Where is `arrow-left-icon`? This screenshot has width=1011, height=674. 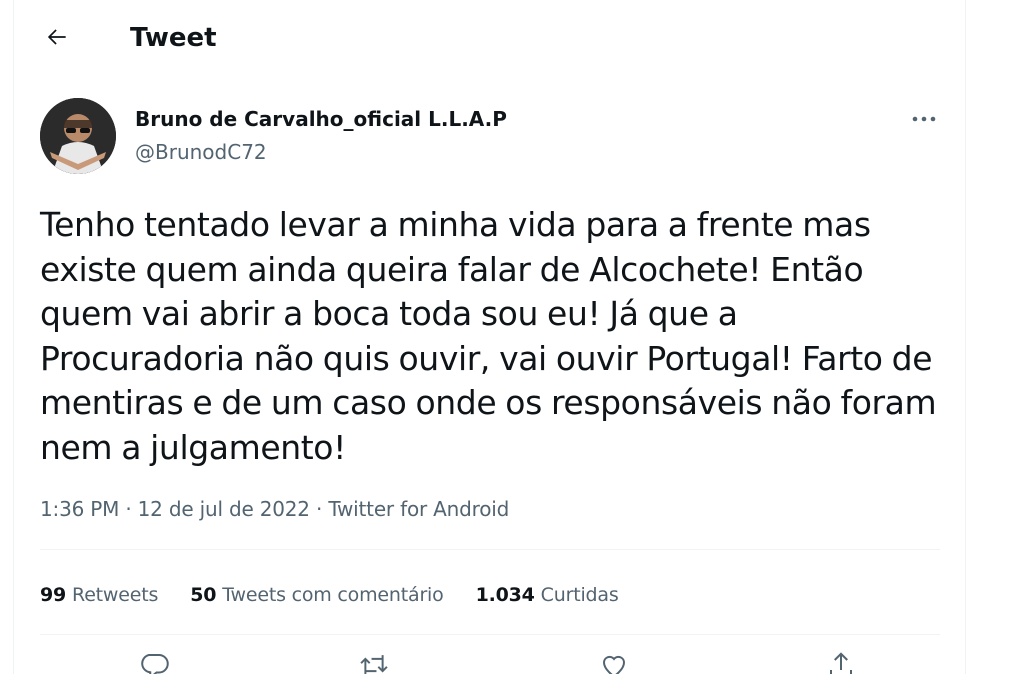
arrow-left-icon is located at coordinates (56, 37).